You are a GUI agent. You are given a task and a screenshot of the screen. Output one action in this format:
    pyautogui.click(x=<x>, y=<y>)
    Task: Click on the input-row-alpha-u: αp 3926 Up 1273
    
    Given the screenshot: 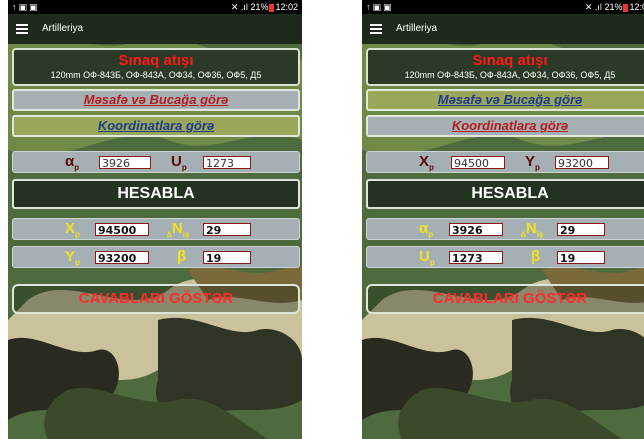 What is the action you would take?
    pyautogui.click(x=156, y=162)
    